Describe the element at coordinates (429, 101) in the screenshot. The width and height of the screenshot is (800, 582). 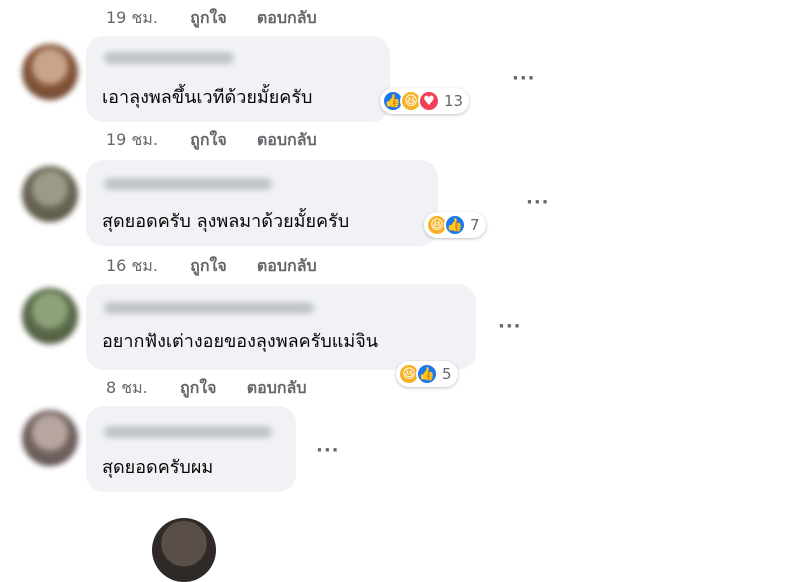
I see `love-reaction-icon: ♥` at that location.